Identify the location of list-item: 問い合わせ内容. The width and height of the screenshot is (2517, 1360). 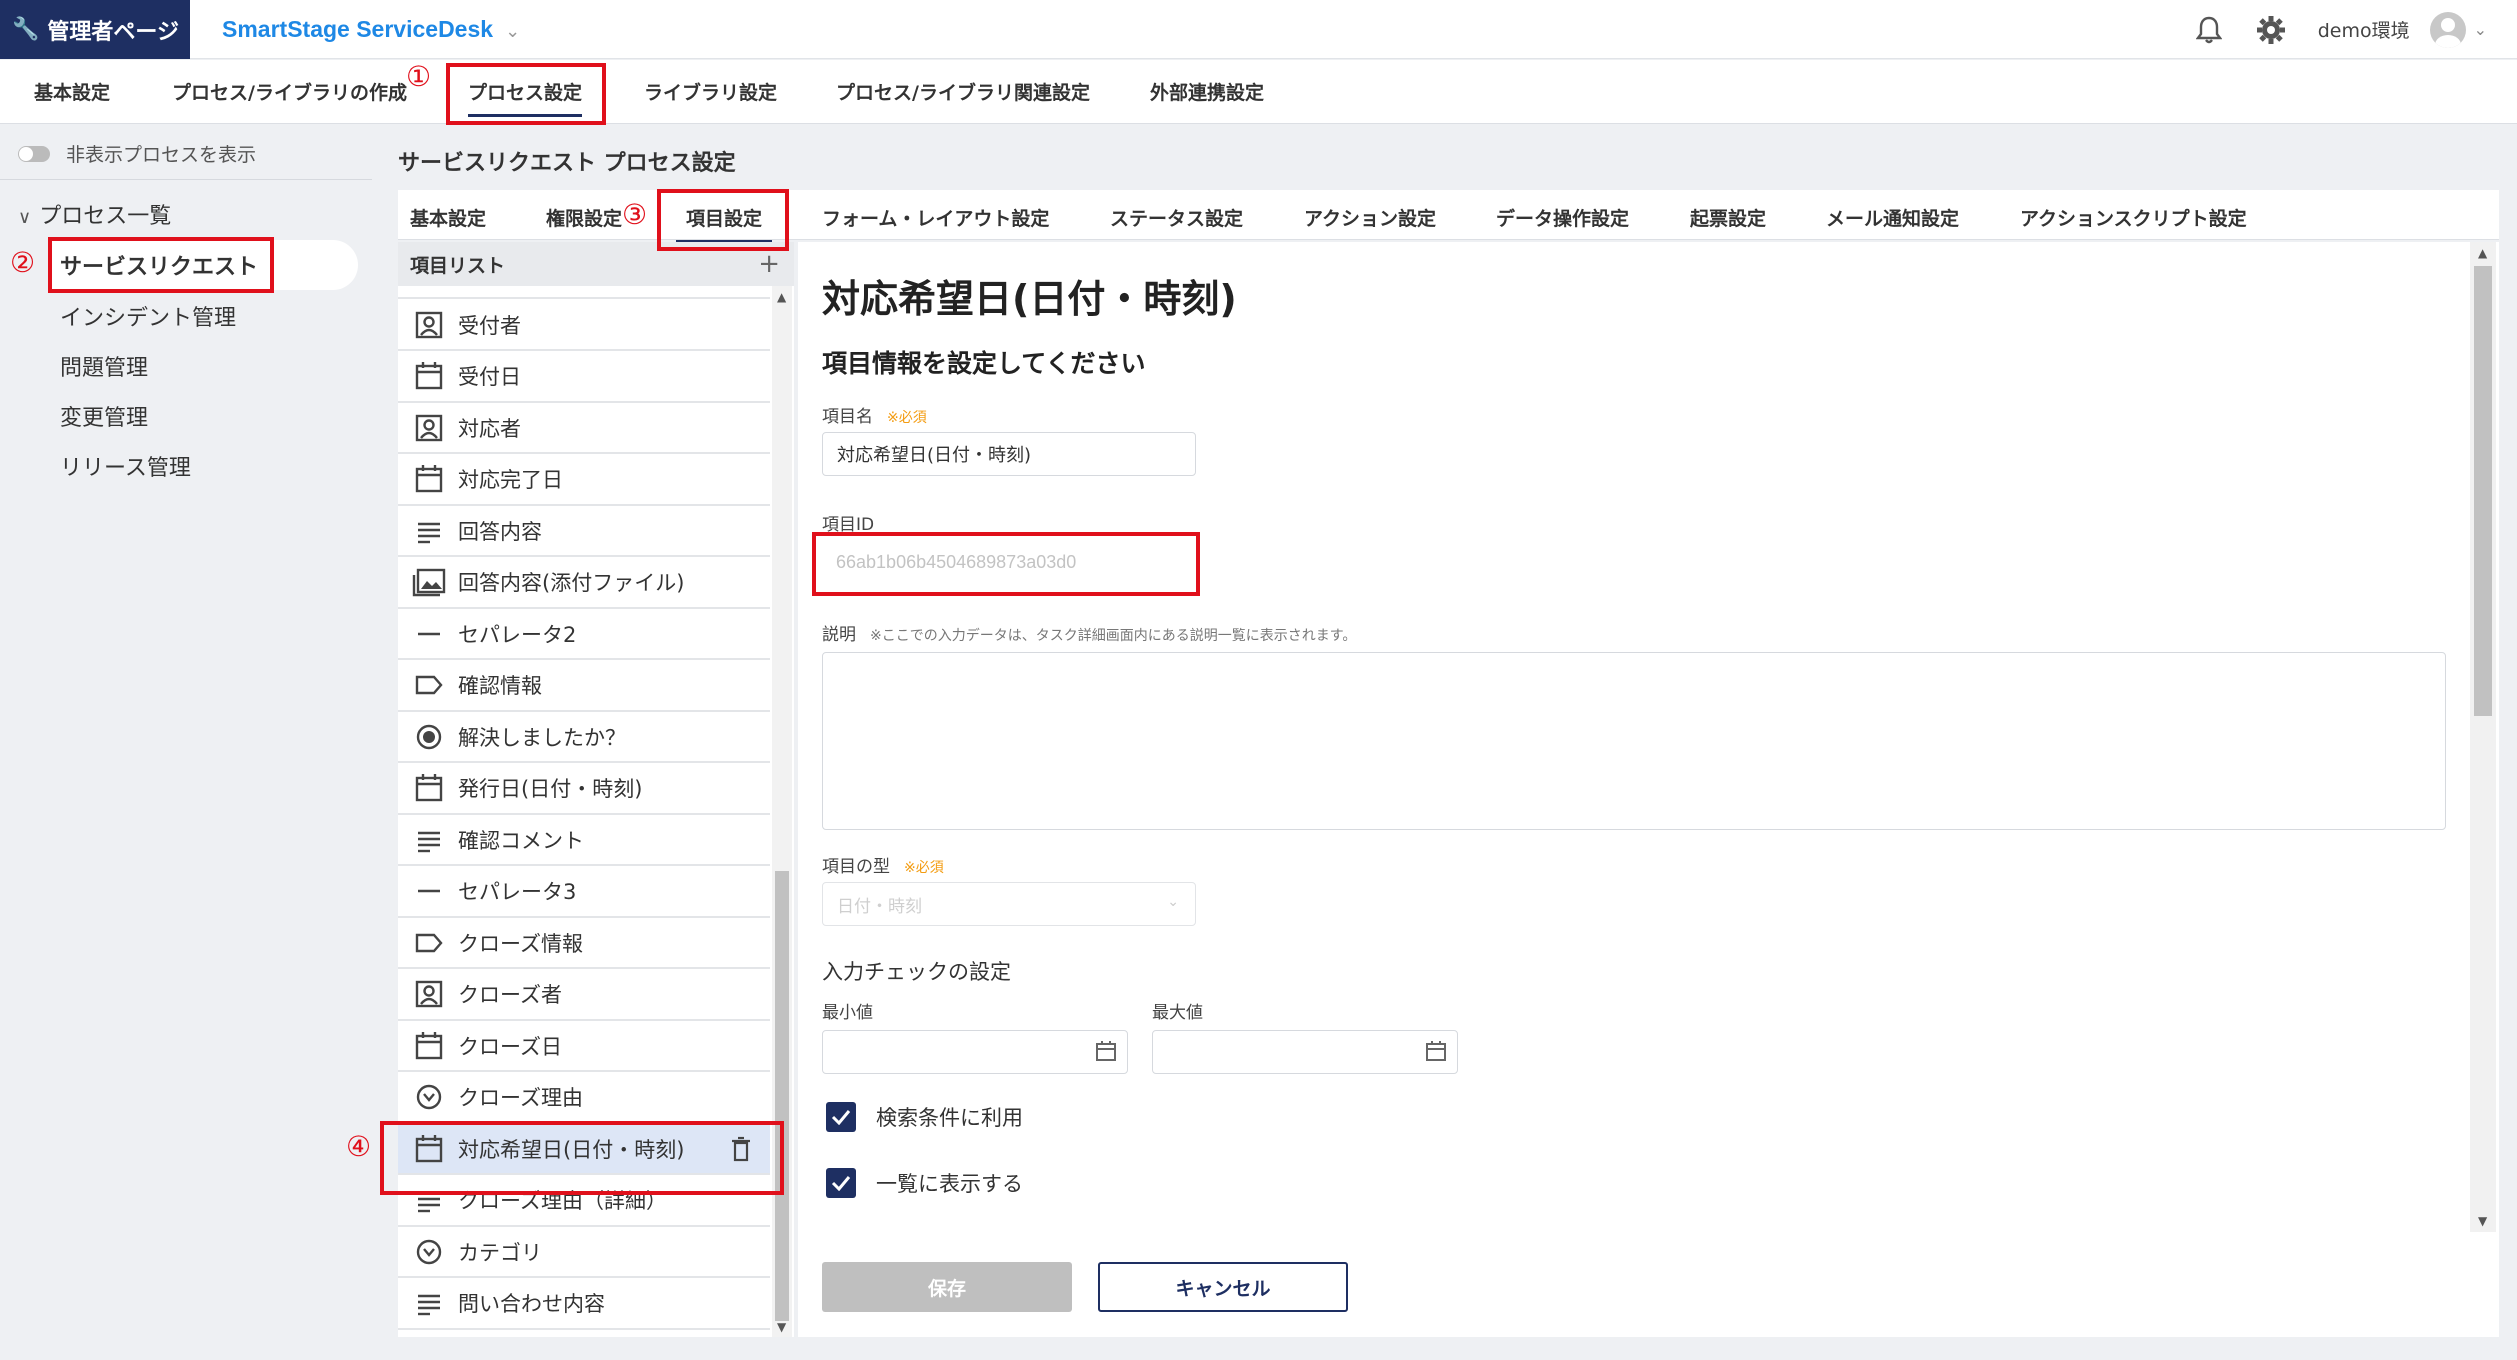
(584, 1304).